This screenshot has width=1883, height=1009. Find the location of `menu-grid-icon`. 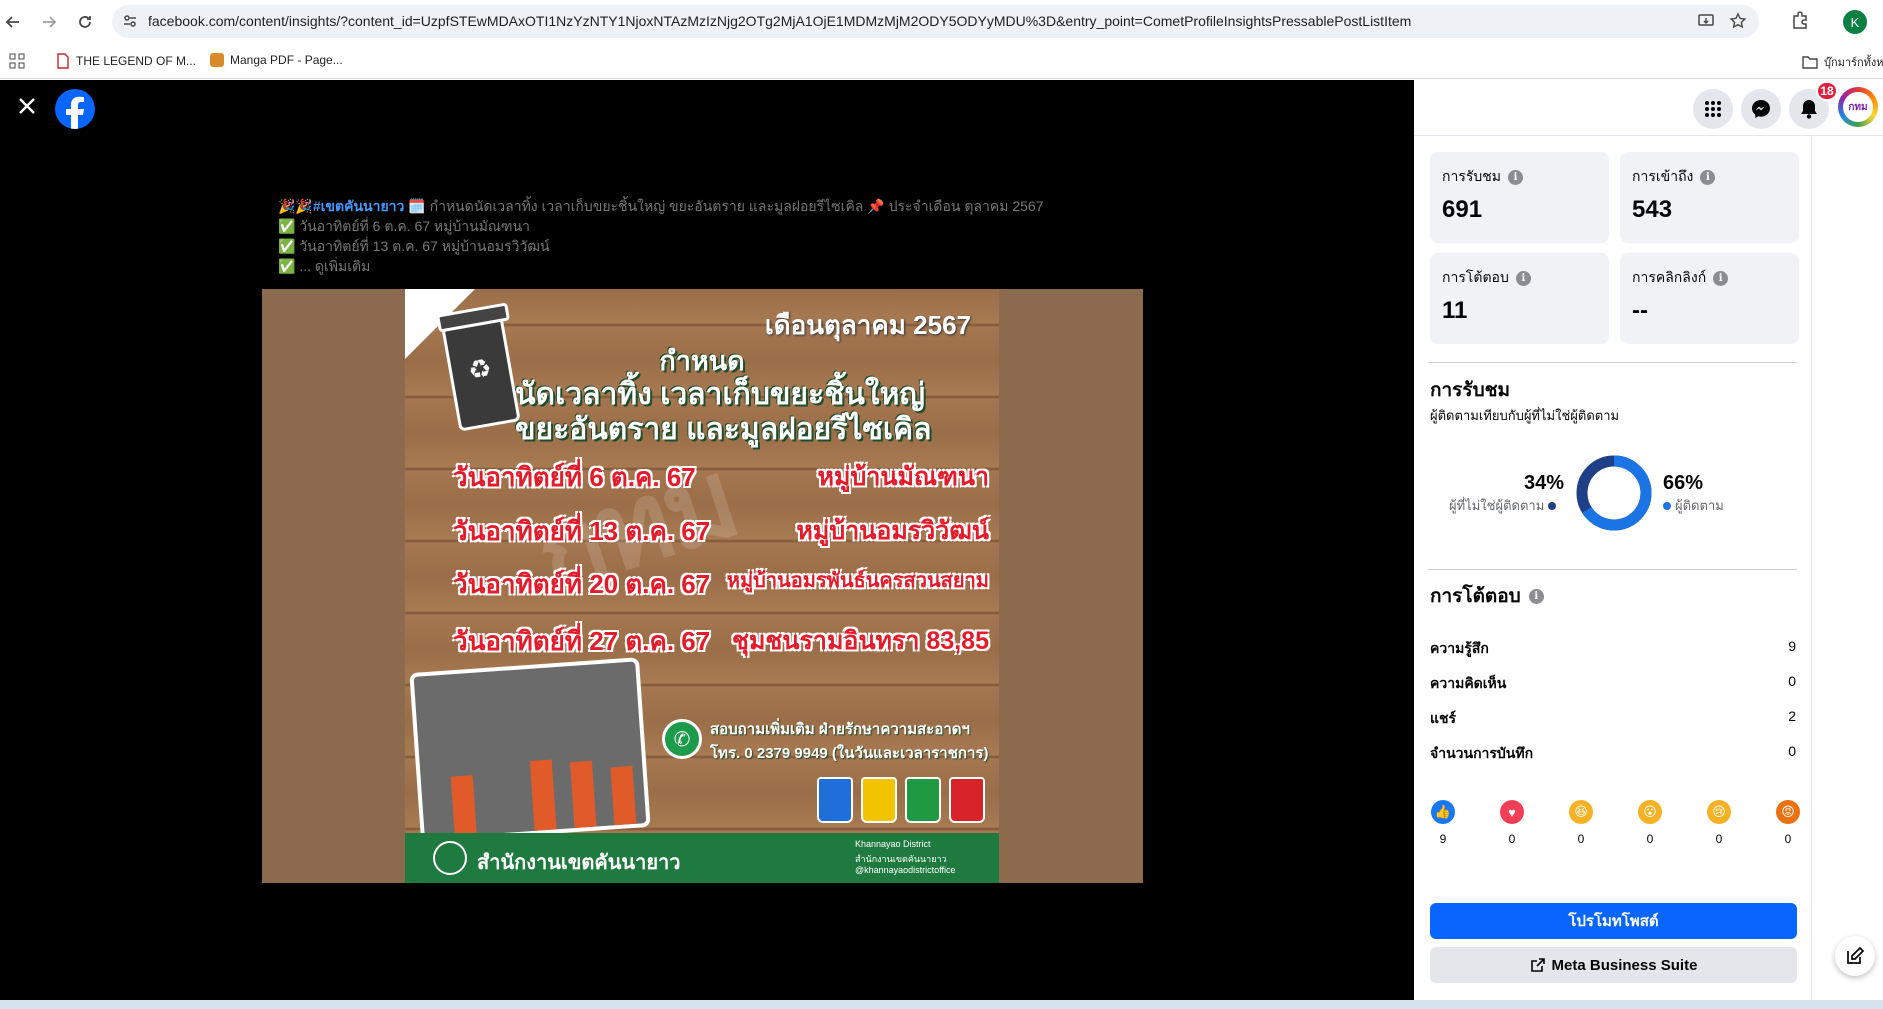

menu-grid-icon is located at coordinates (1713, 109).